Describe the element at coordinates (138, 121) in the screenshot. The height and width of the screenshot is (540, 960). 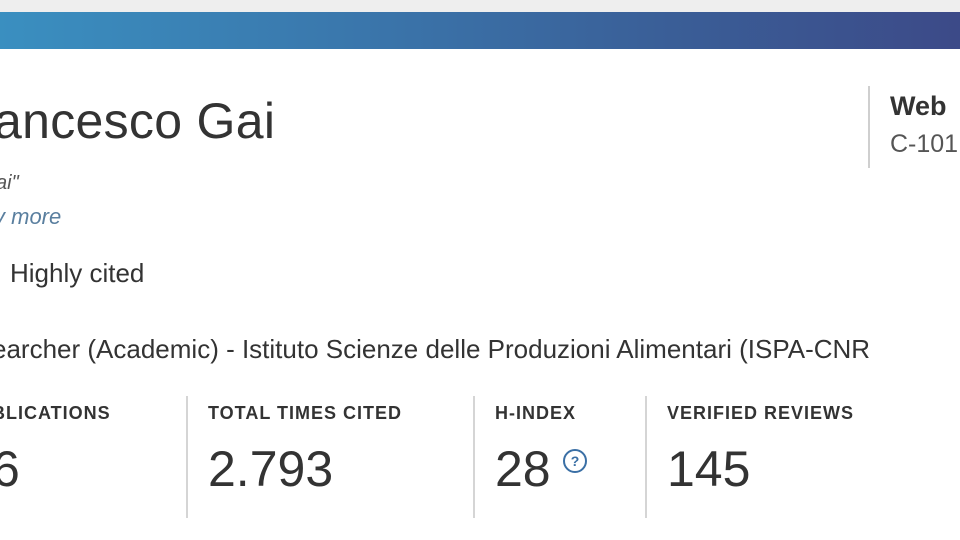
I see `researcher-name: ancesco Gai` at that location.